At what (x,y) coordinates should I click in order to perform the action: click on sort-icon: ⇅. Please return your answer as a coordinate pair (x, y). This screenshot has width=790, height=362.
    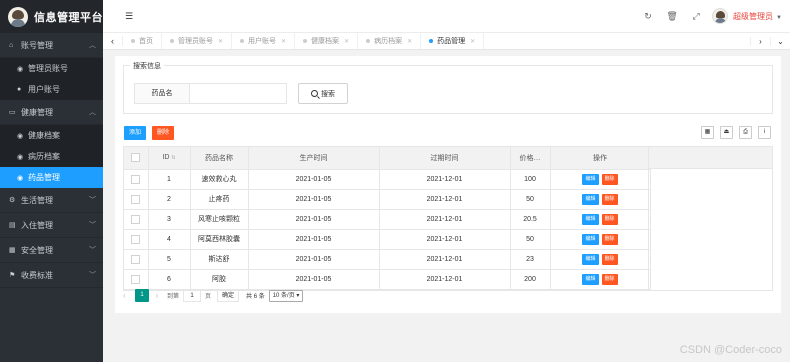
    Looking at the image, I should click on (173, 158).